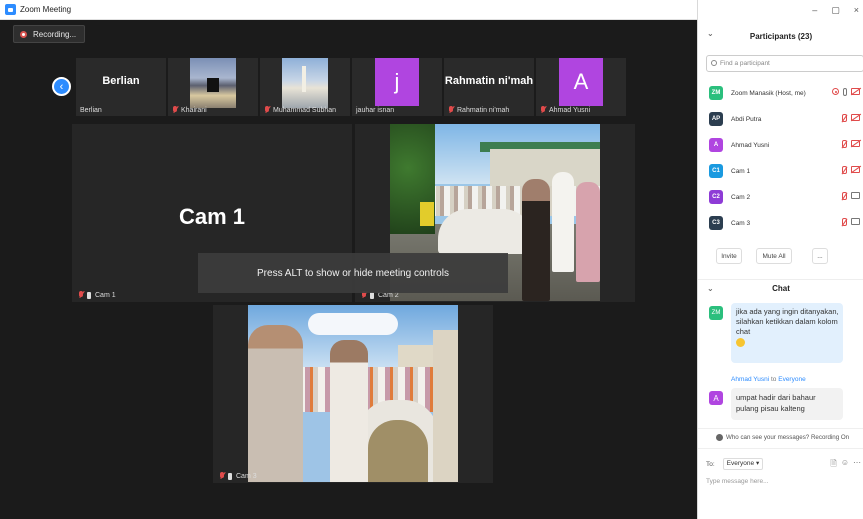 This screenshot has height=519, width=863. I want to click on participant-name: Cam 1, so click(105, 295).